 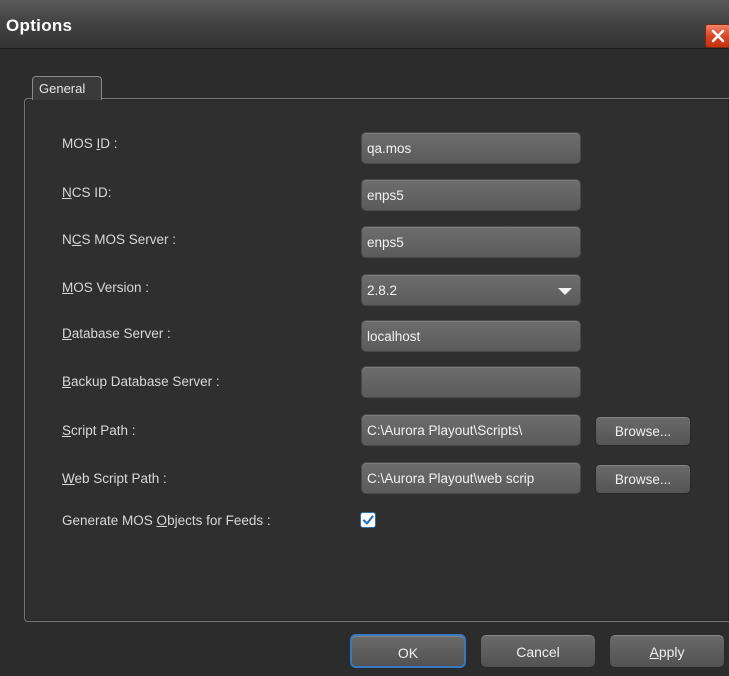 I want to click on label-accesskey: N, so click(x=67, y=192).